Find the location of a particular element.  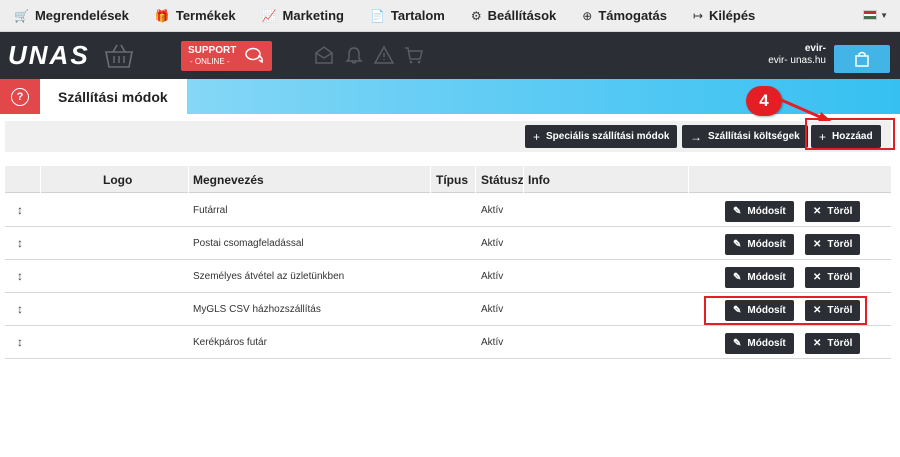

menu-logout-label: Kilépés is located at coordinates (732, 15).